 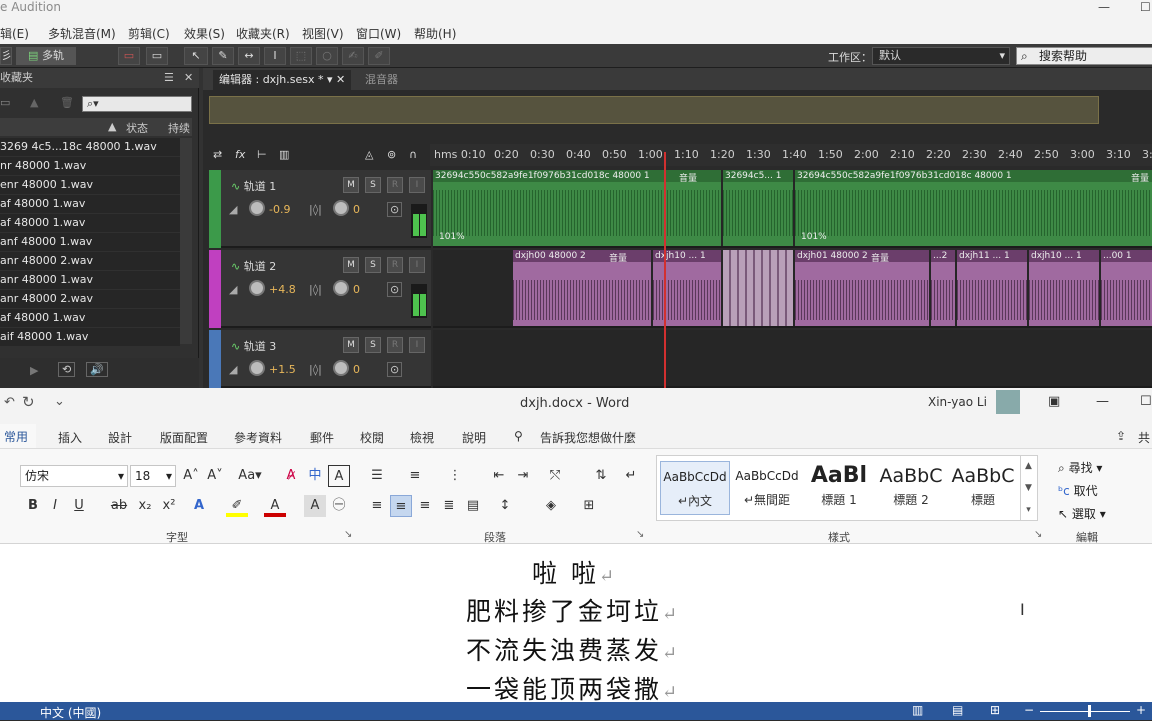 I want to click on panel-menu-icon: ☰, so click(x=169, y=78).